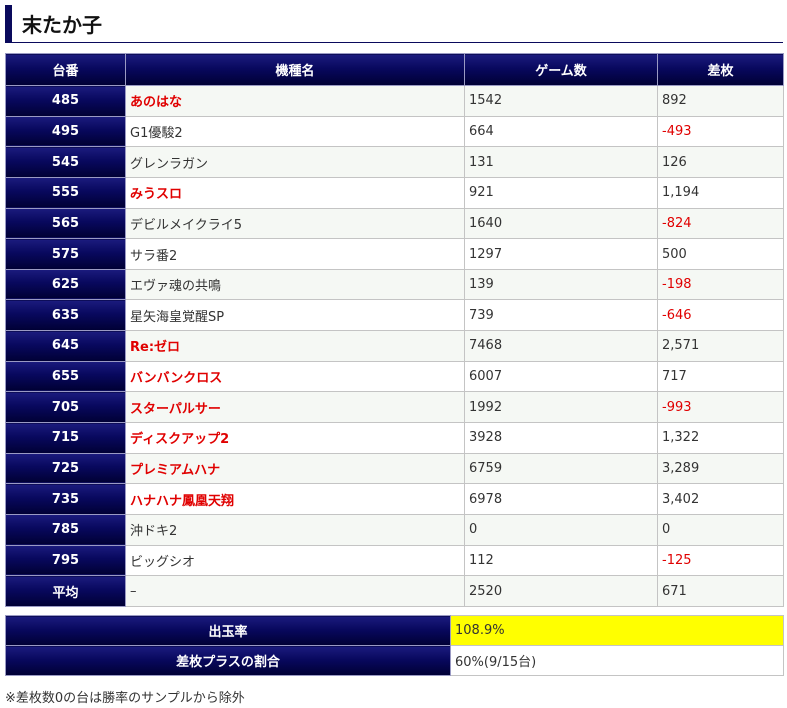  What do you see at coordinates (65, 591) in the screenshot?
I see `average-label: 平均` at bounding box center [65, 591].